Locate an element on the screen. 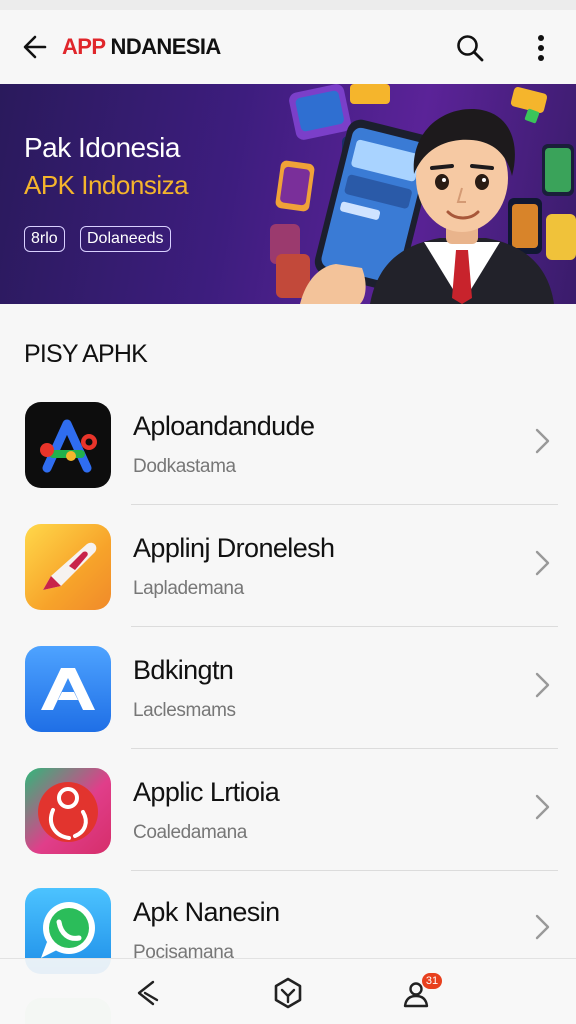  letter-a-icon is located at coordinates (68, 689).